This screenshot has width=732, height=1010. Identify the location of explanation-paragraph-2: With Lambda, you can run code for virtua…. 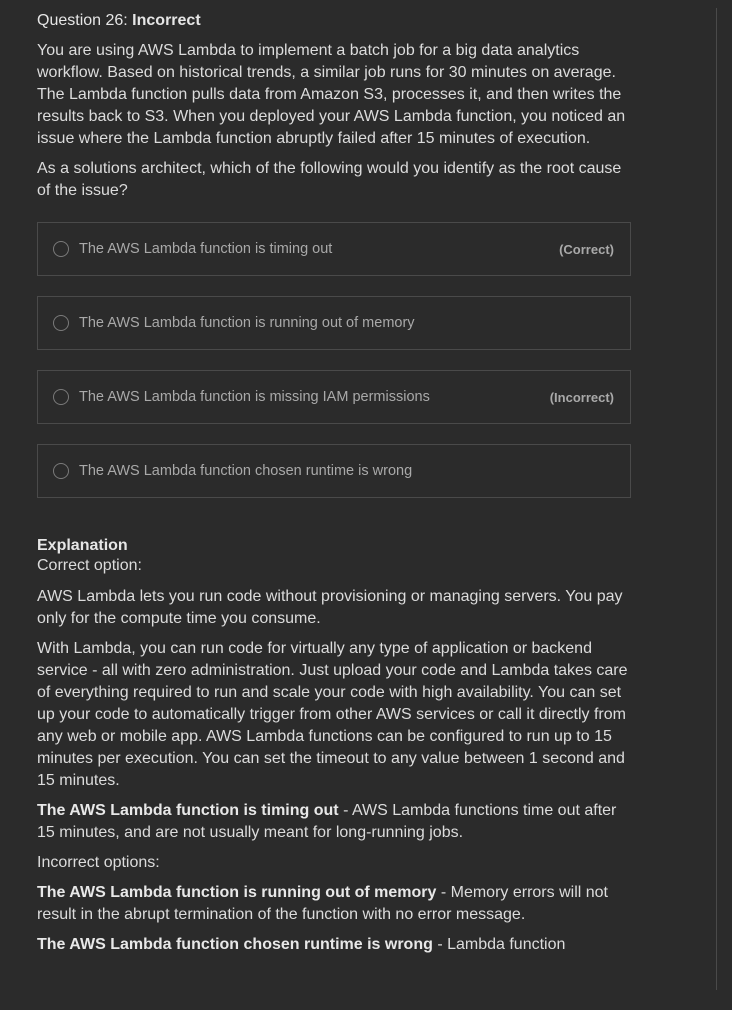
(332, 714).